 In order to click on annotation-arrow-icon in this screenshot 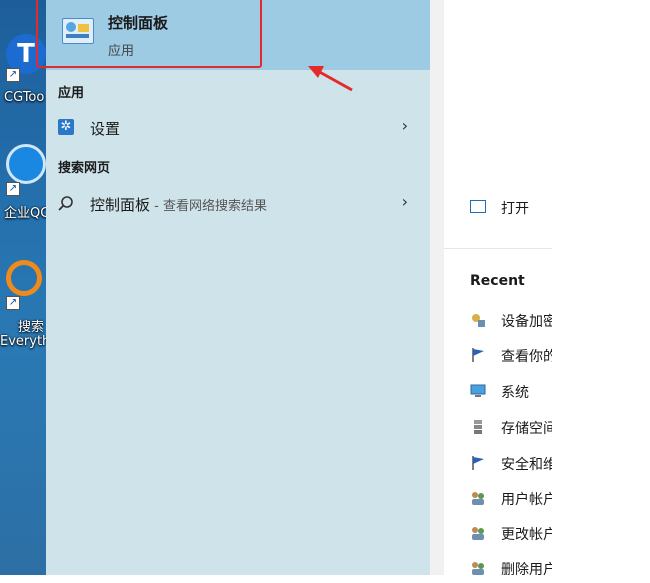, I will do `click(330, 79)`.